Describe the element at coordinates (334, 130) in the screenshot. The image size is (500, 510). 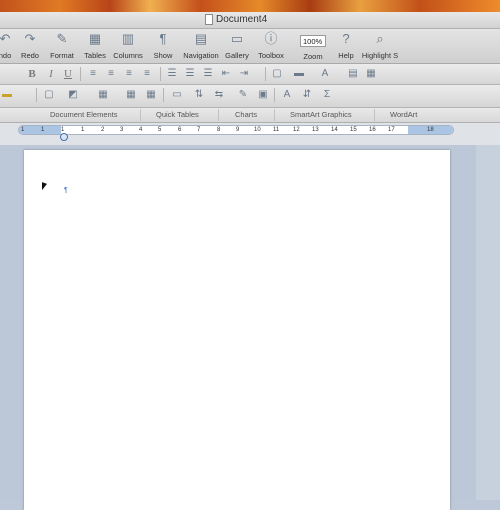
I see `ruler-number: 14` at that location.